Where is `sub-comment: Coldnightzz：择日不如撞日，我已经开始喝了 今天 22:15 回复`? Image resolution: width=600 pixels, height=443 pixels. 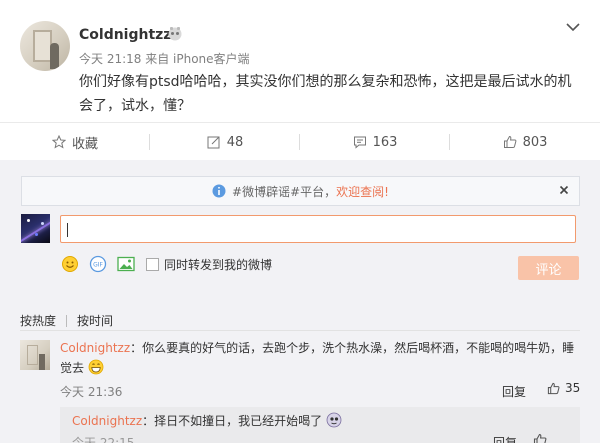 sub-comment: Coldnightzz：择日不如撞日，我已经开始喝了 今天 22:15 回复 is located at coordinates (320, 425).